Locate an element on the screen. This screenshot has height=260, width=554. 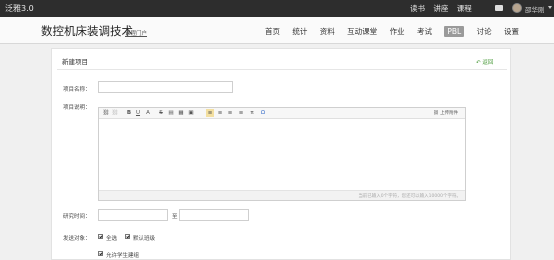
tab-discussion: 讨论 is located at coordinates (484, 31).